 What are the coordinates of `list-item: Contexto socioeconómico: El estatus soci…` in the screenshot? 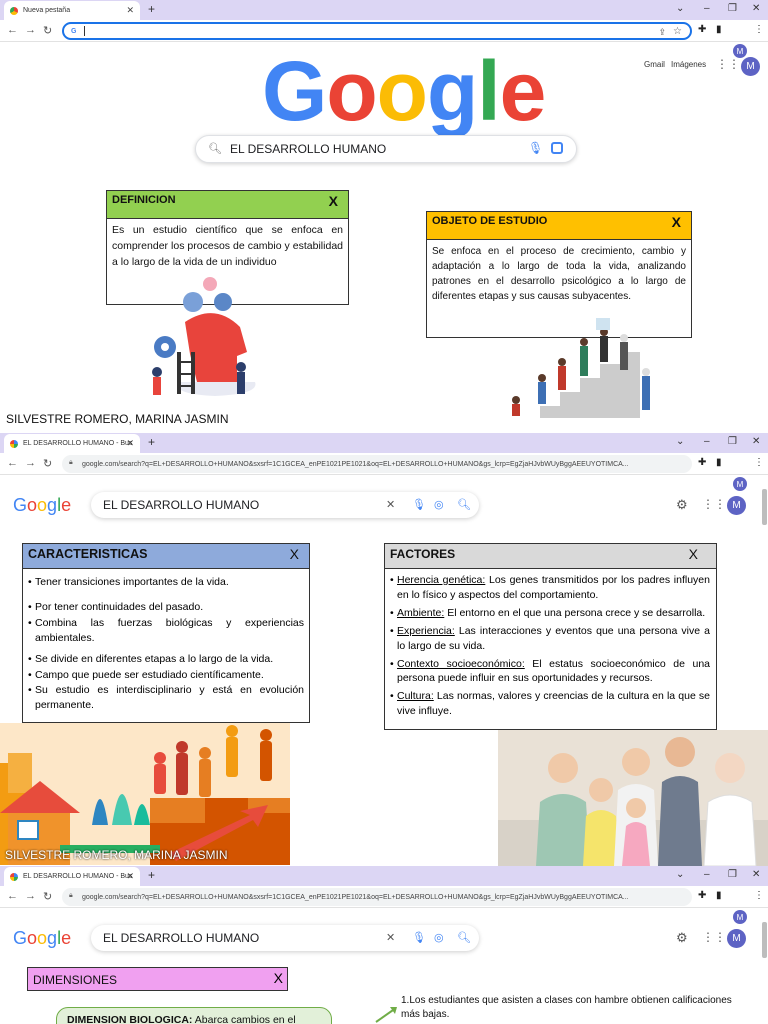 It's located at (550, 672).